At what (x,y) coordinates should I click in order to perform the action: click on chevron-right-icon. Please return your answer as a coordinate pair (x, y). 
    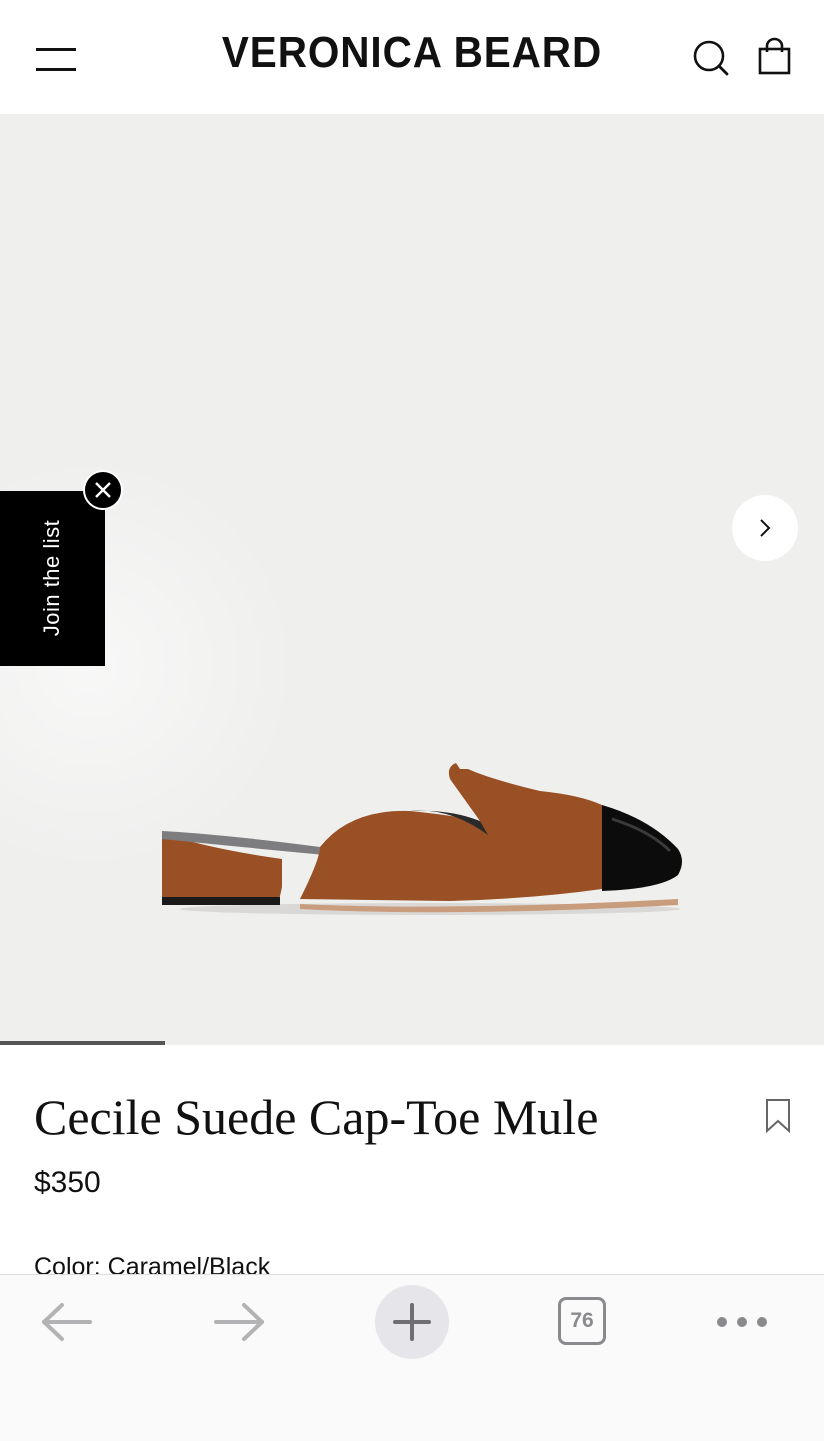
    Looking at the image, I should click on (765, 528).